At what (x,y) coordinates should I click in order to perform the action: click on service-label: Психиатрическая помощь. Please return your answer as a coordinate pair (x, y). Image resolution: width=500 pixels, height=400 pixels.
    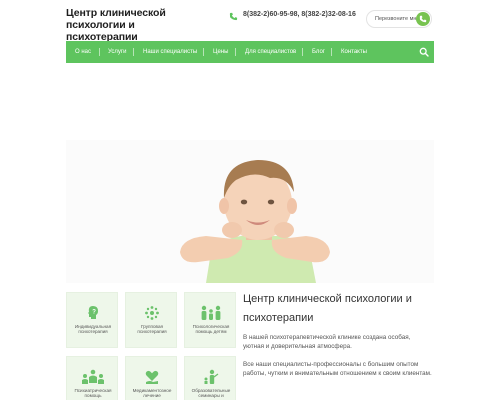
    Looking at the image, I should click on (93, 393).